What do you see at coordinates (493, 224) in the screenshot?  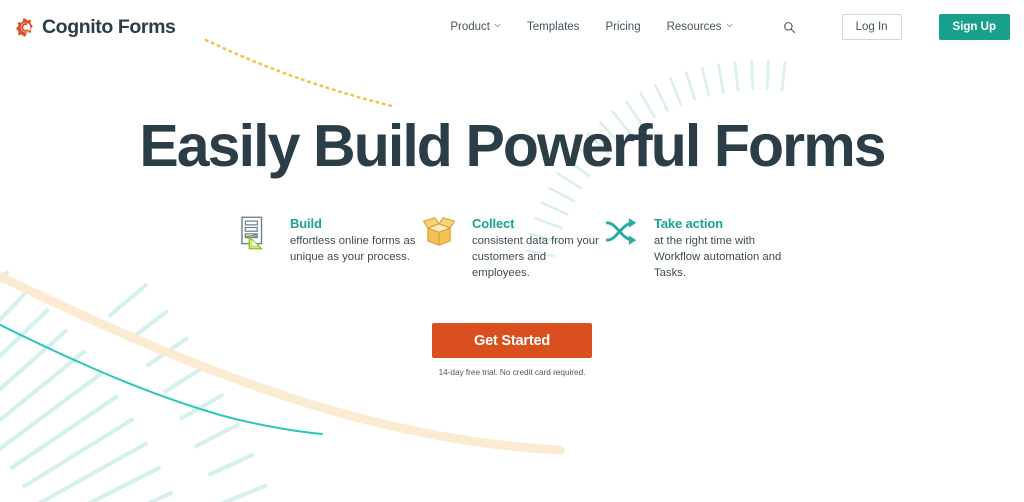 I see `feature-title-collect: Collect` at bounding box center [493, 224].